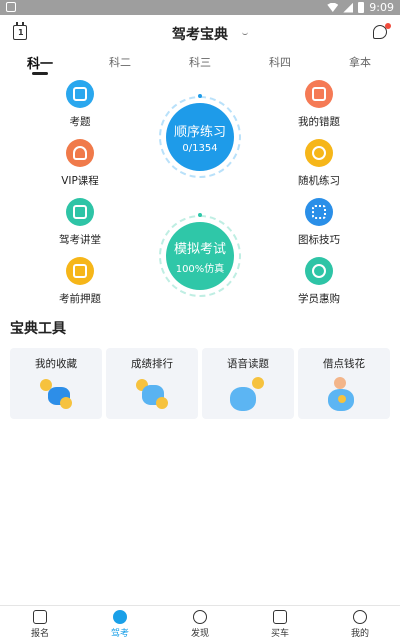  I want to click on tab-subject-3: 科三, so click(200, 62).